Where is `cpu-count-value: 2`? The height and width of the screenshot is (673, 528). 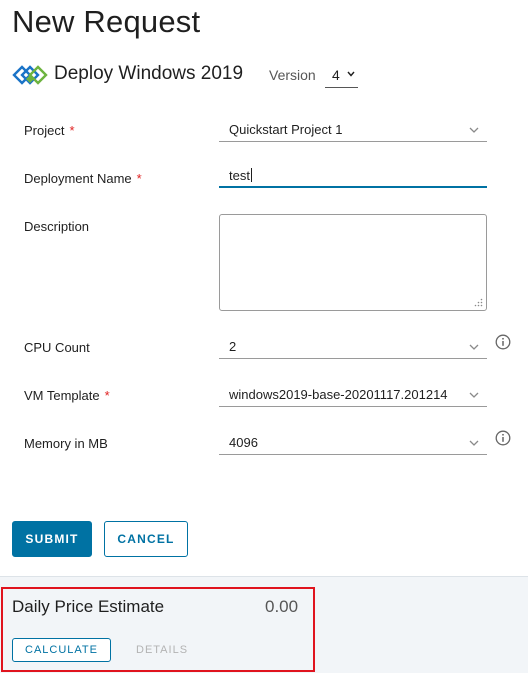 cpu-count-value: 2 is located at coordinates (233, 346).